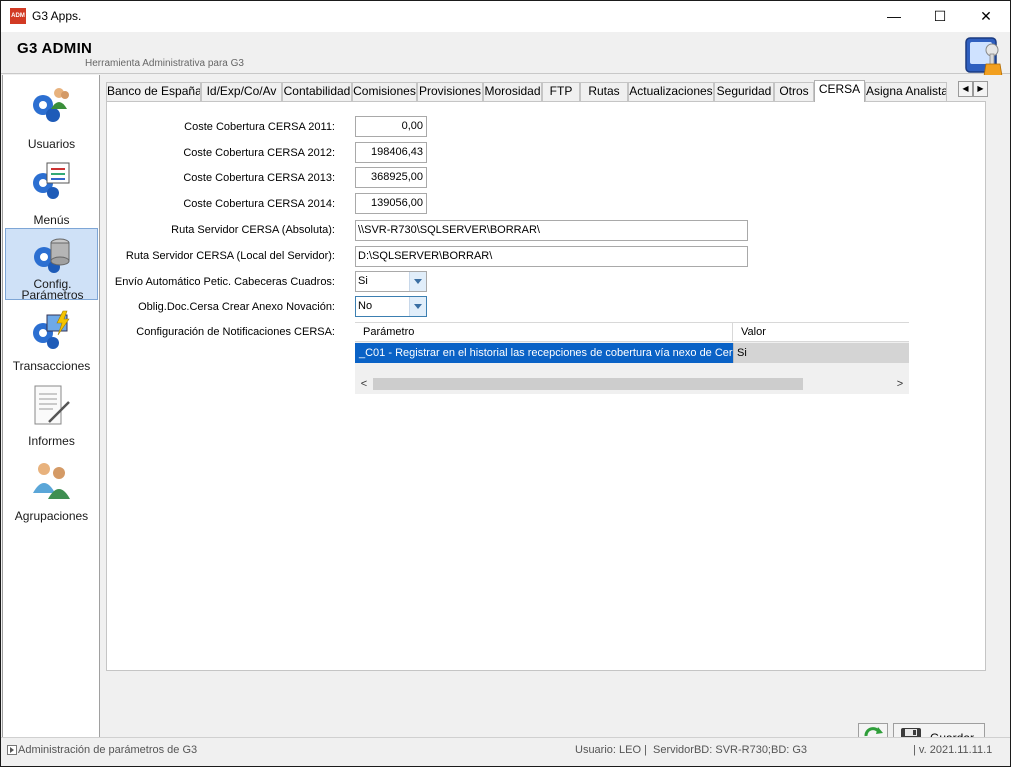  Describe the element at coordinates (153, 91) in the screenshot. I see `tab-banco-espana: Banco de España` at that location.